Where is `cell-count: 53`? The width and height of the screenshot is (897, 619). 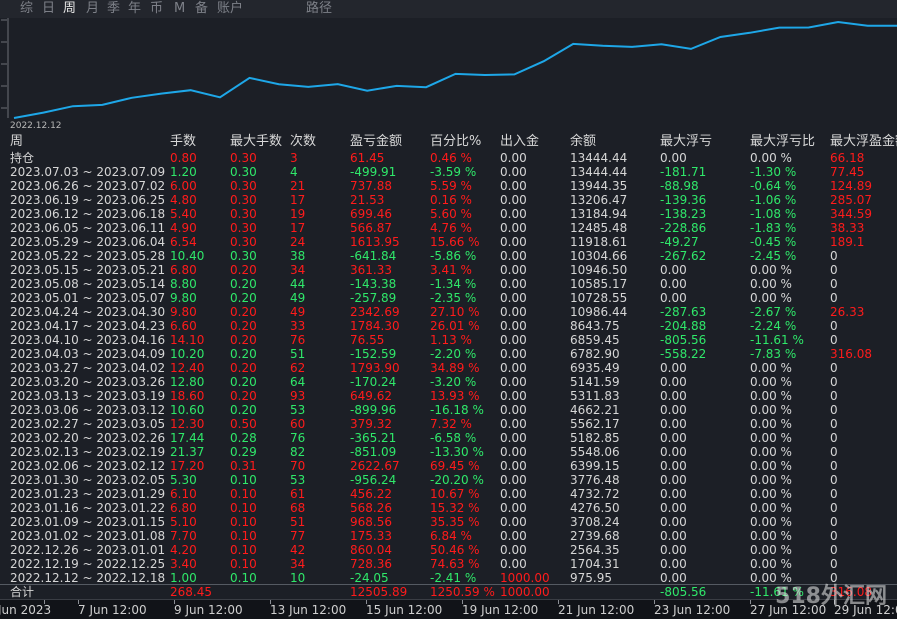
cell-count: 53 is located at coordinates (298, 410).